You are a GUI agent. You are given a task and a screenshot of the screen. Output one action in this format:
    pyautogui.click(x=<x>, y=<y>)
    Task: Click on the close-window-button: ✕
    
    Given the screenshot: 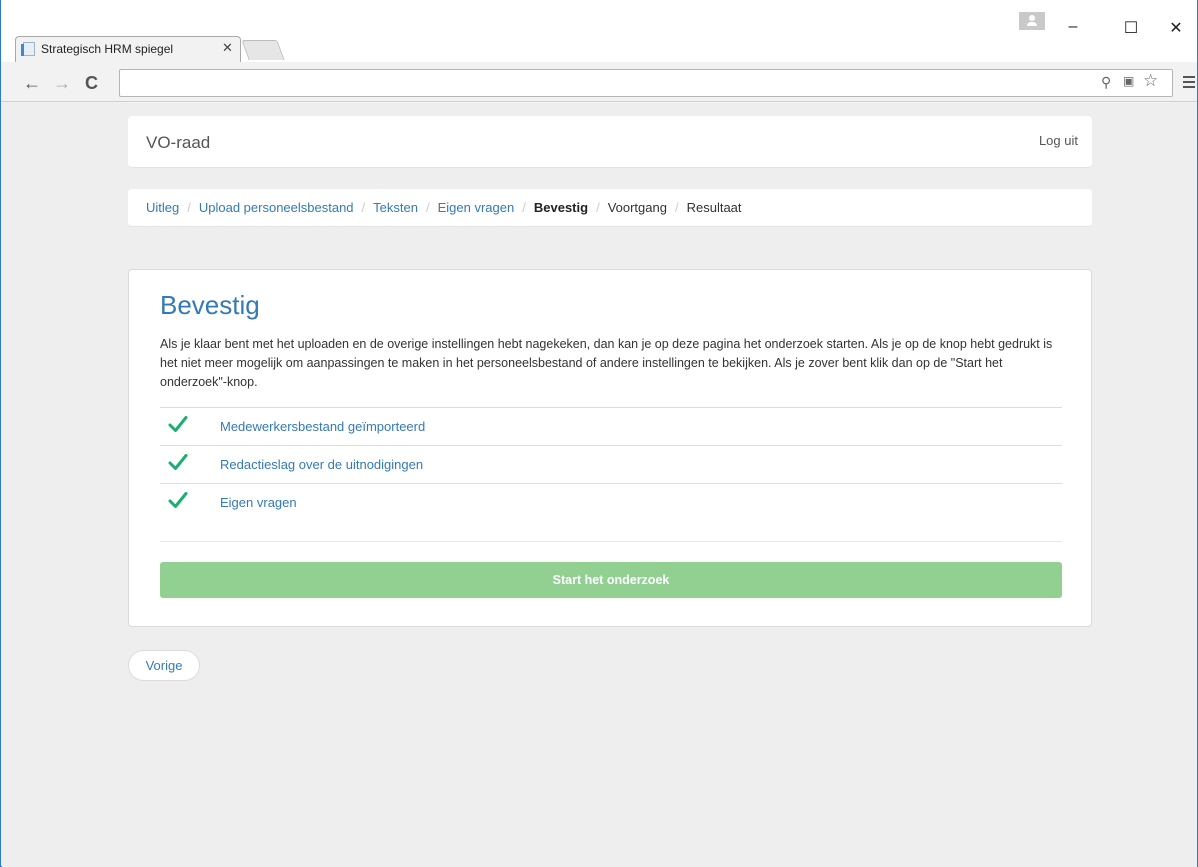 What is the action you would take?
    pyautogui.click(x=1176, y=28)
    